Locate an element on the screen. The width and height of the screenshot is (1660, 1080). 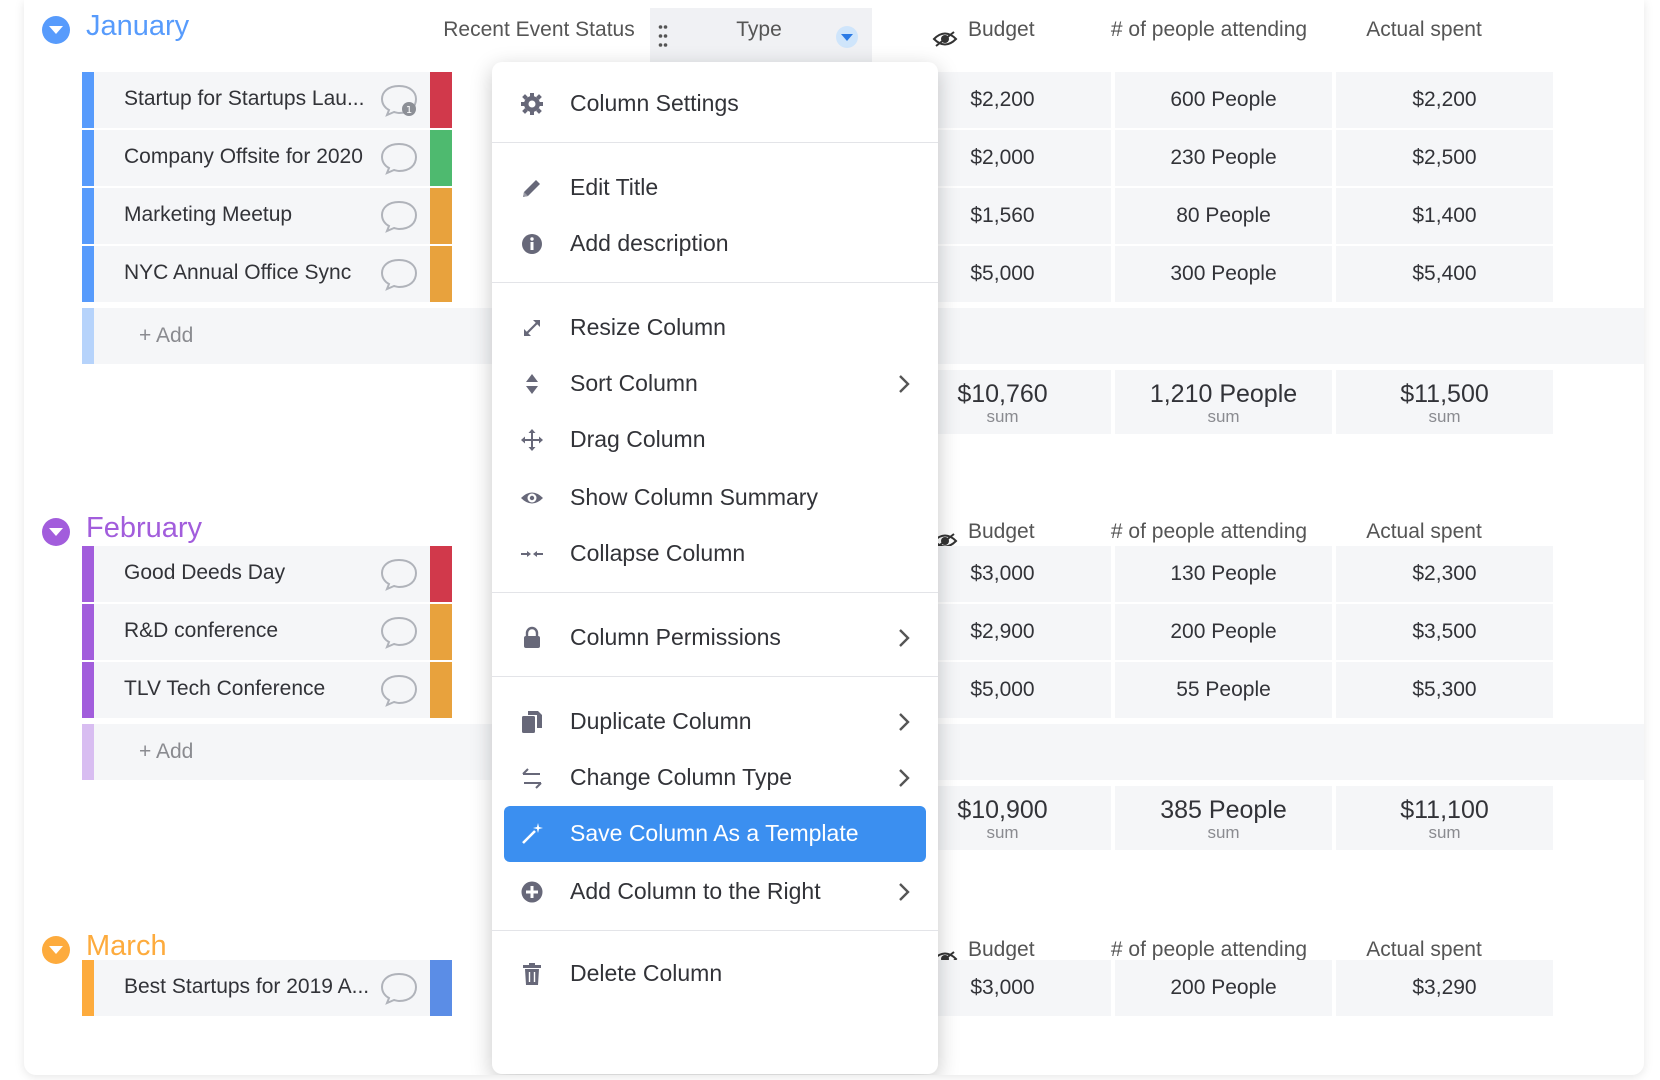
name-cell: Marketing Meetup is located at coordinates (262, 216).